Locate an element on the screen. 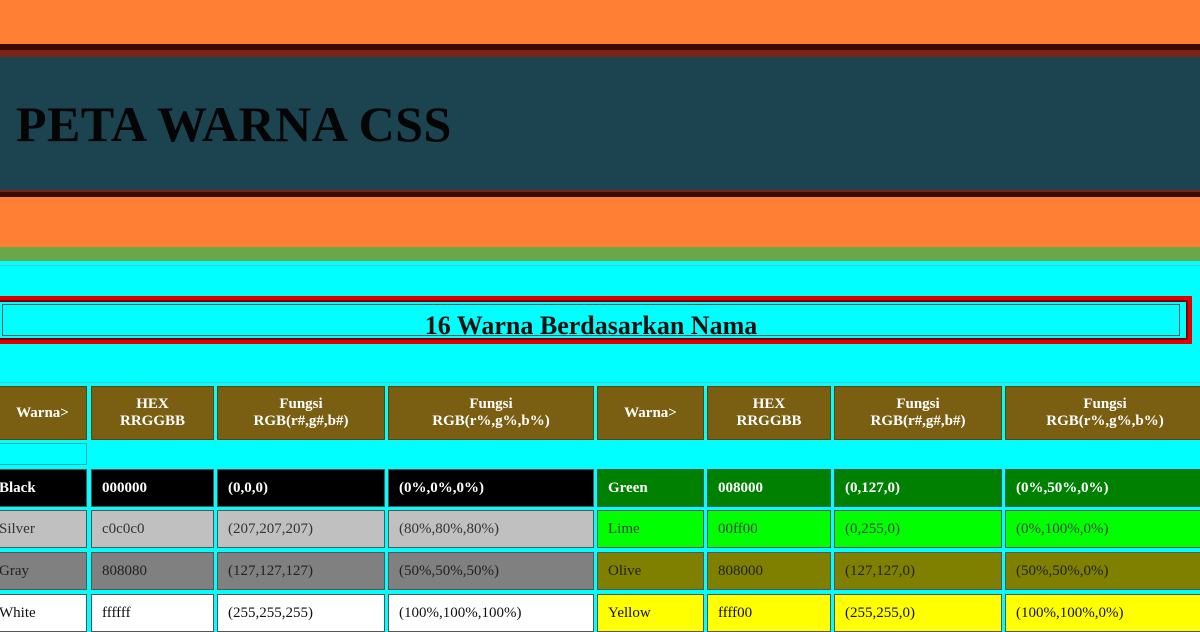 The width and height of the screenshot is (1200, 632). table-cell: 00ff00 is located at coordinates (769, 529).